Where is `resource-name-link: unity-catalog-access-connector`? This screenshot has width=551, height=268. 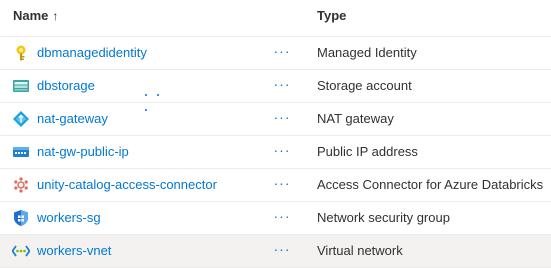
resource-name-link: unity-catalog-access-connector is located at coordinates (127, 184).